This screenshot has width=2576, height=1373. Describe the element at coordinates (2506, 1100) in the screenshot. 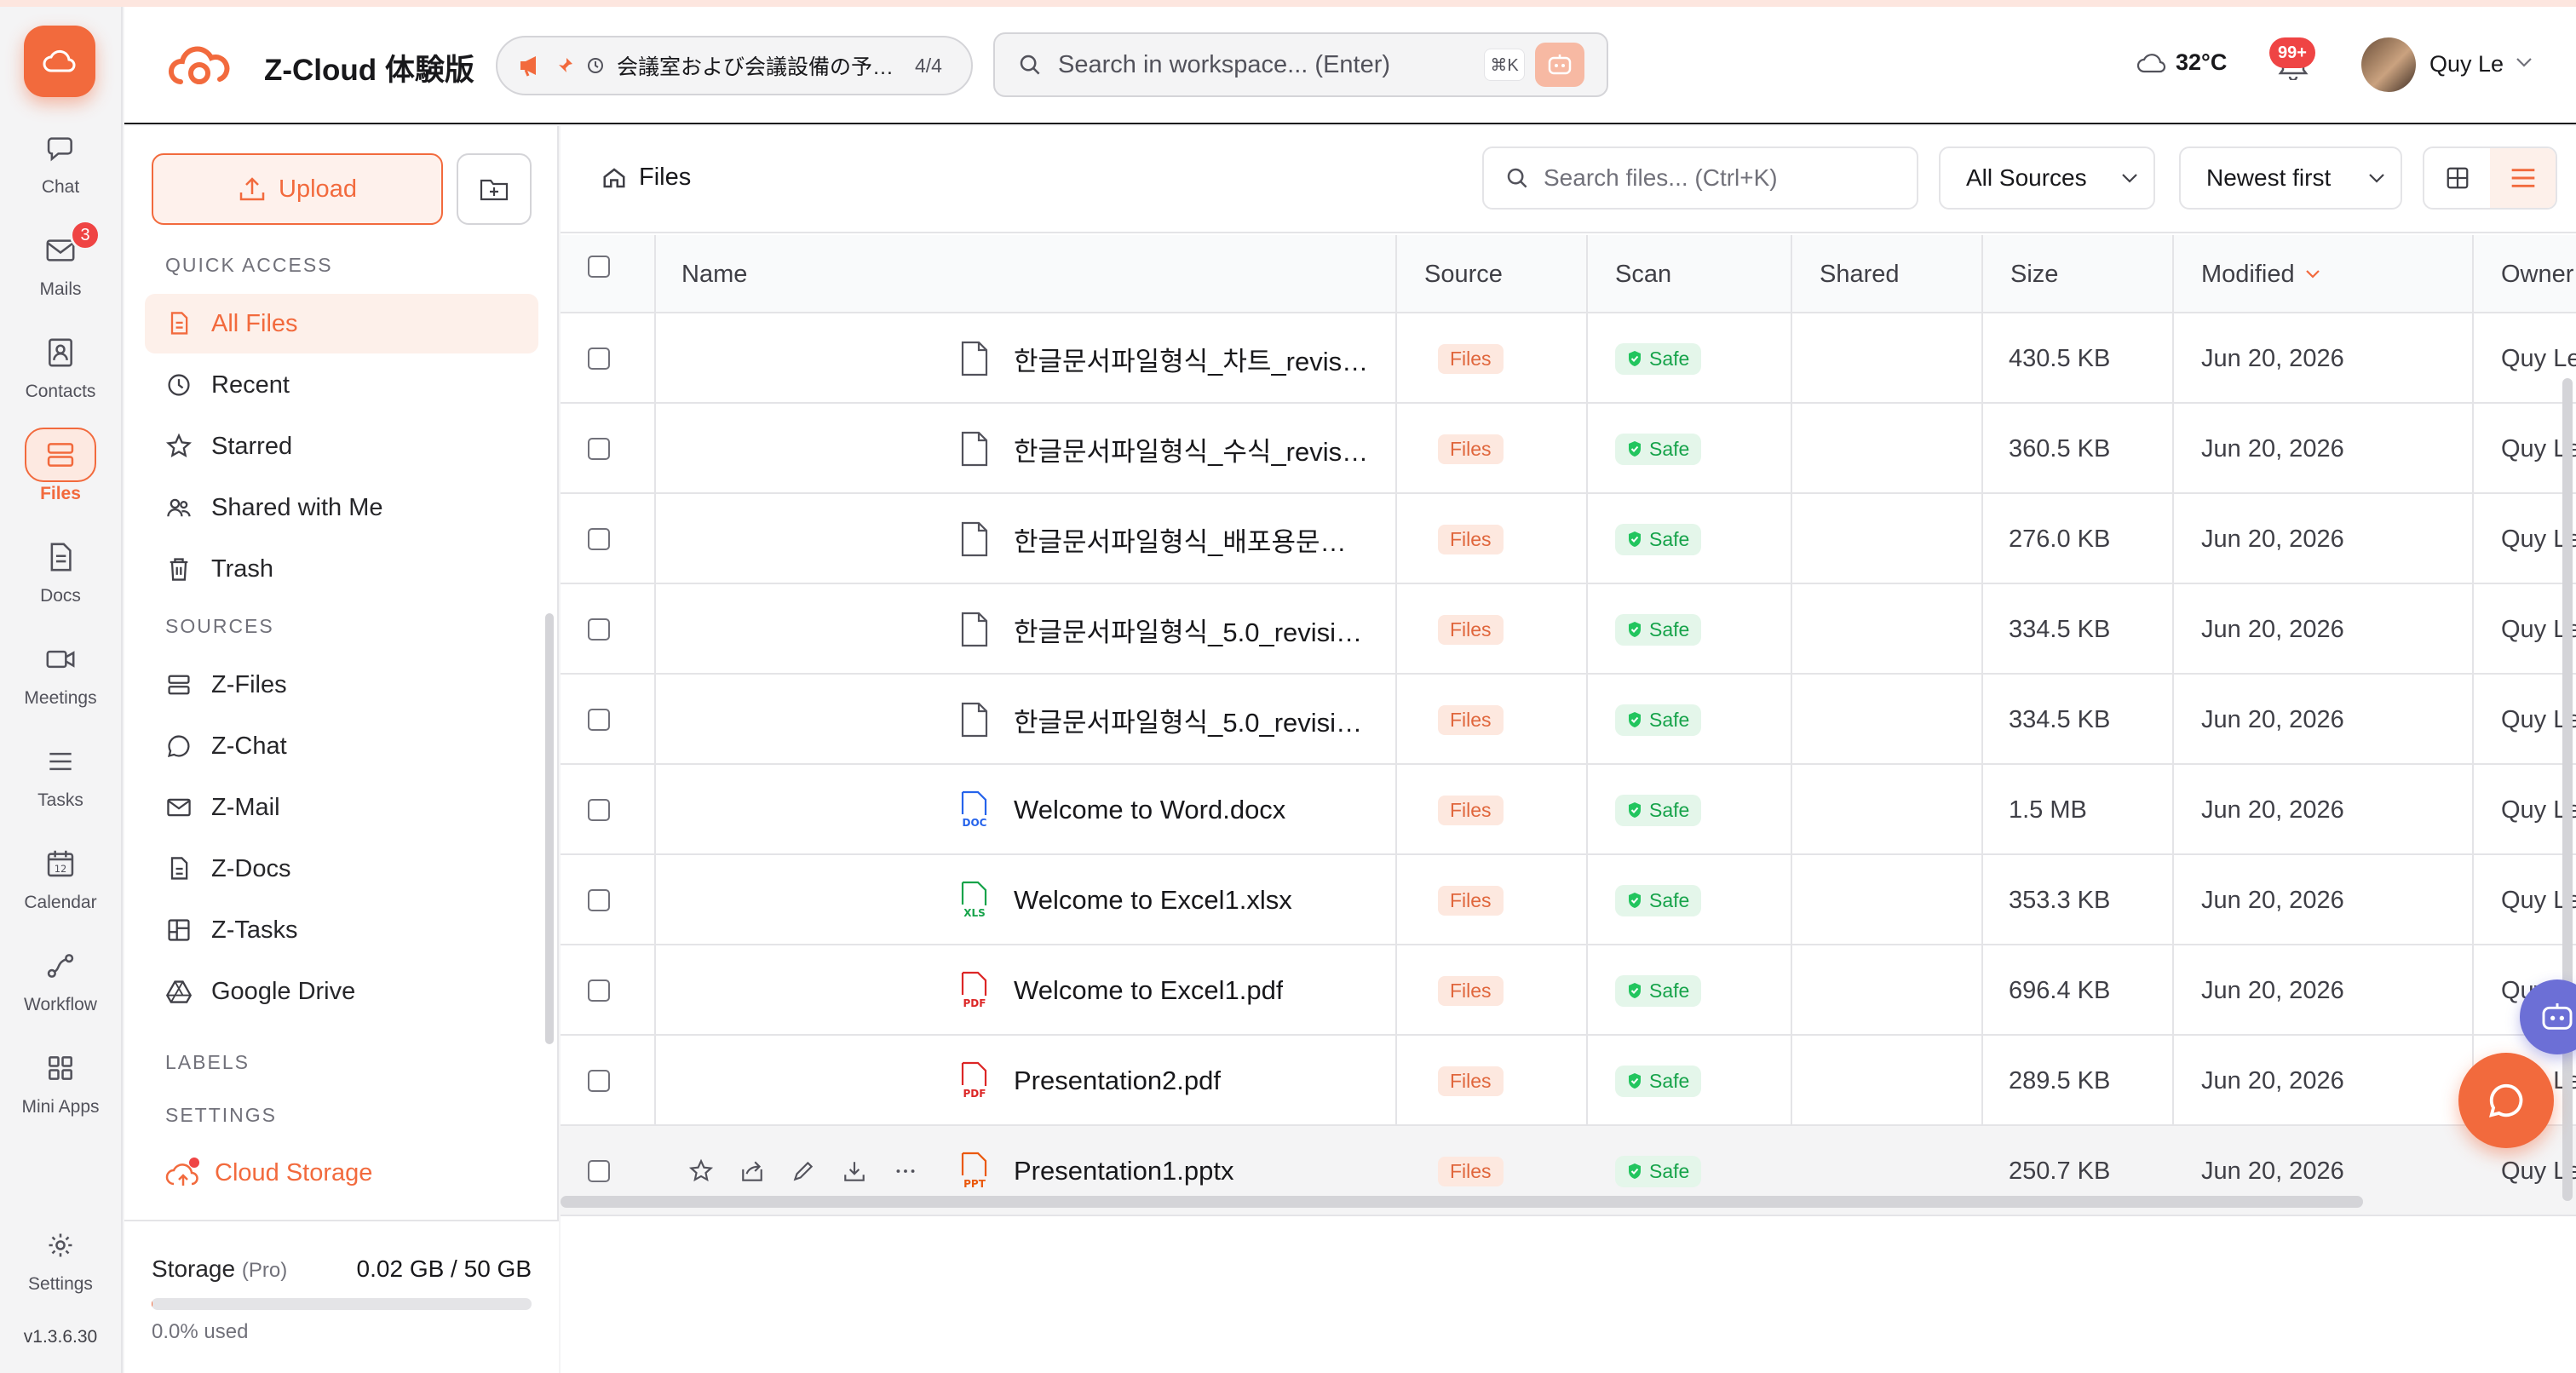

I see `chat-support-fab` at that location.